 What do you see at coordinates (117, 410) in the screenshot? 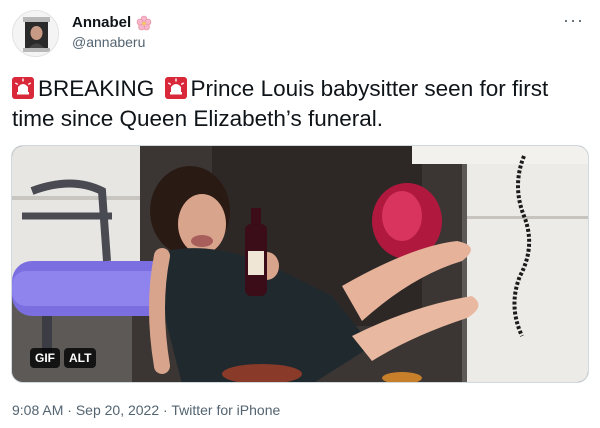
I see `tweet-date: Sep 20, 2022` at bounding box center [117, 410].